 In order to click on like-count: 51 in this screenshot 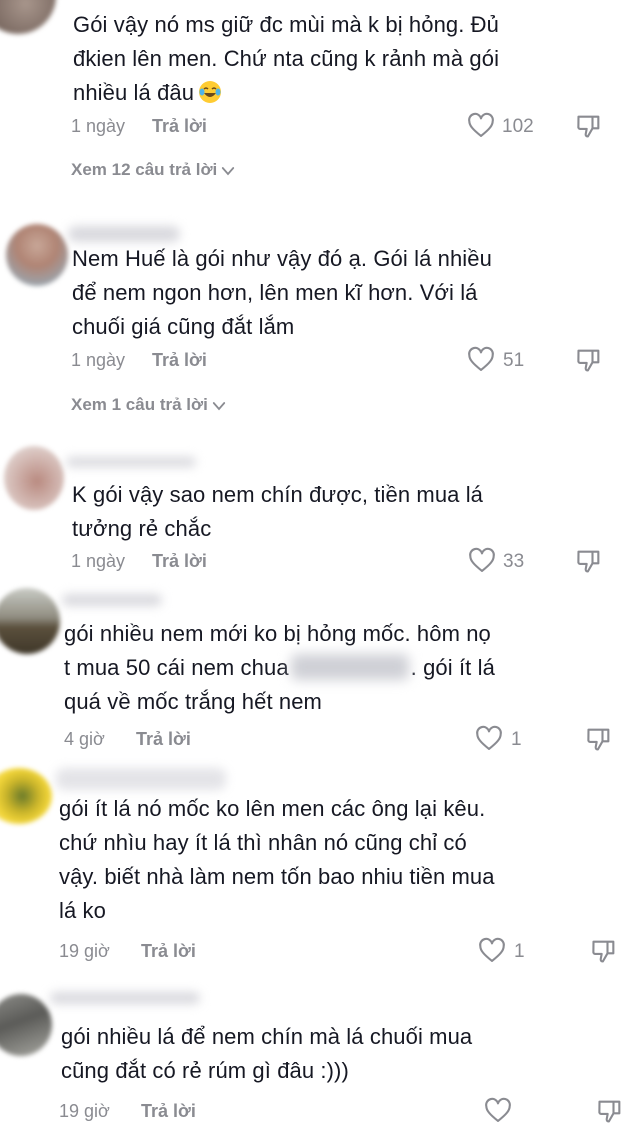, I will do `click(514, 360)`.